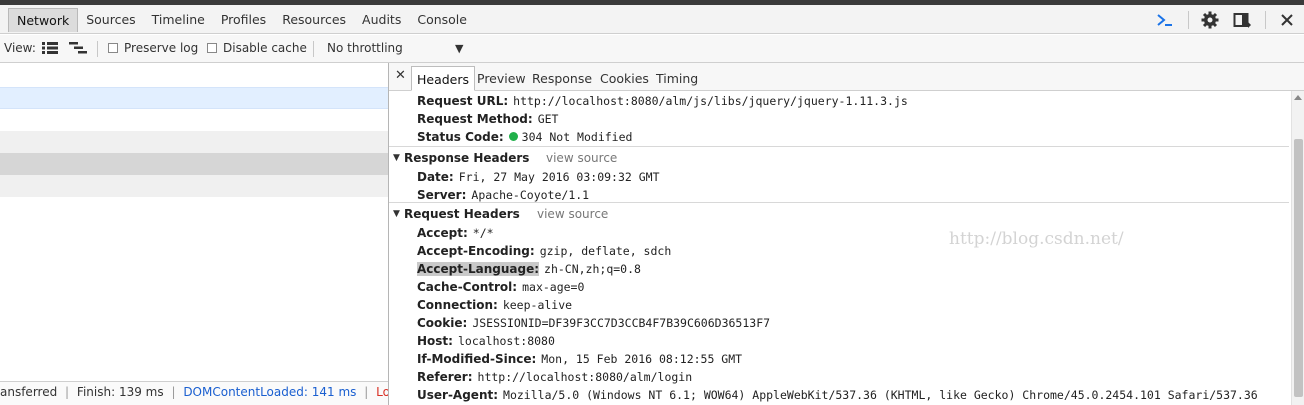 This screenshot has width=1304, height=405. I want to click on preserve-log-checkbox: Preserve log, so click(153, 48).